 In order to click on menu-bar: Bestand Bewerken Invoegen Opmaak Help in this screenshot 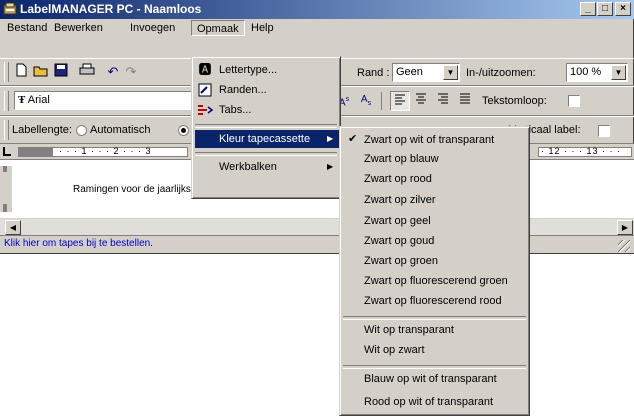, I will do `click(317, 28)`.